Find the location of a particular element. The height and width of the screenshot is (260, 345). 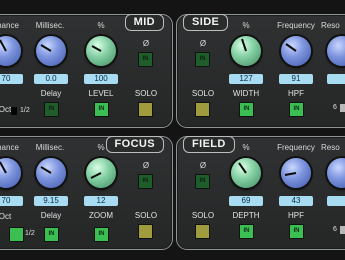

focus-solo-label: SOLO is located at coordinates (146, 215).